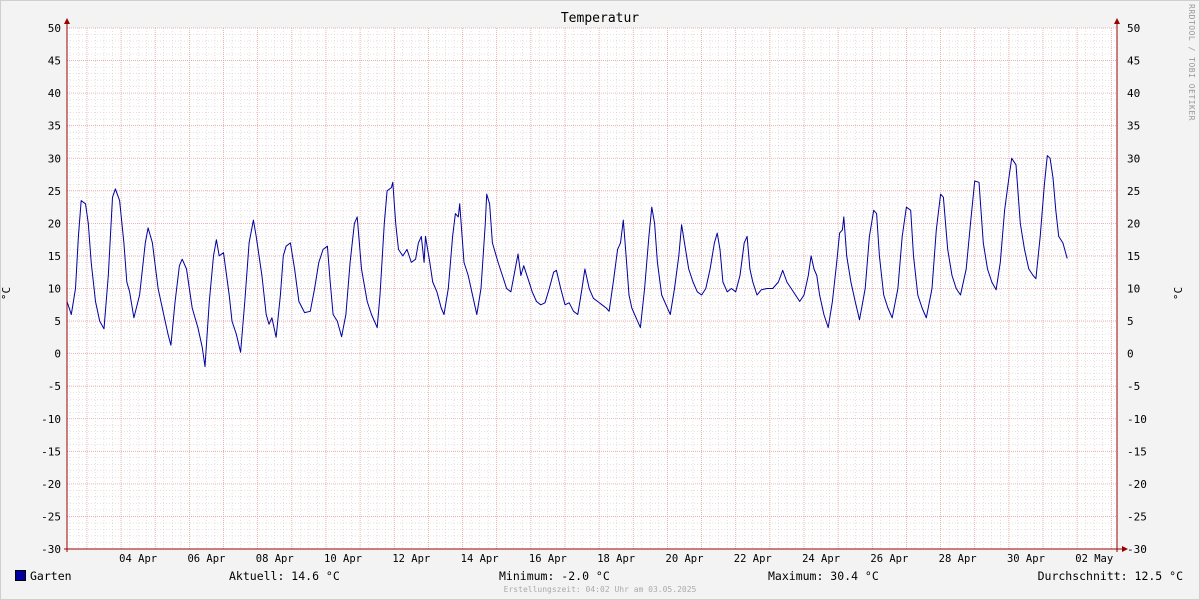 The width and height of the screenshot is (1200, 600). I want to click on y-tick-label-left: -25, so click(51, 516).